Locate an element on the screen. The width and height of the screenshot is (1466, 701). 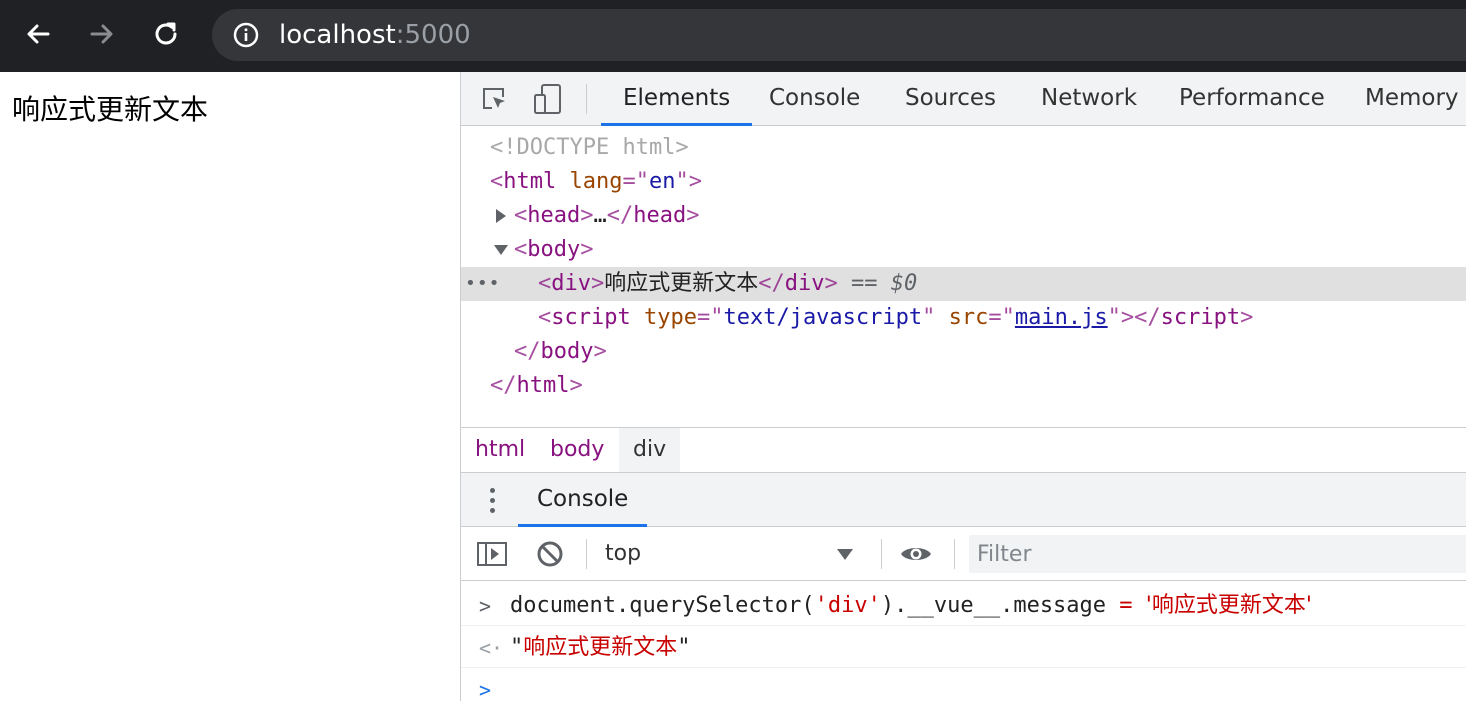
script-tag-name: script is located at coordinates (591, 317).